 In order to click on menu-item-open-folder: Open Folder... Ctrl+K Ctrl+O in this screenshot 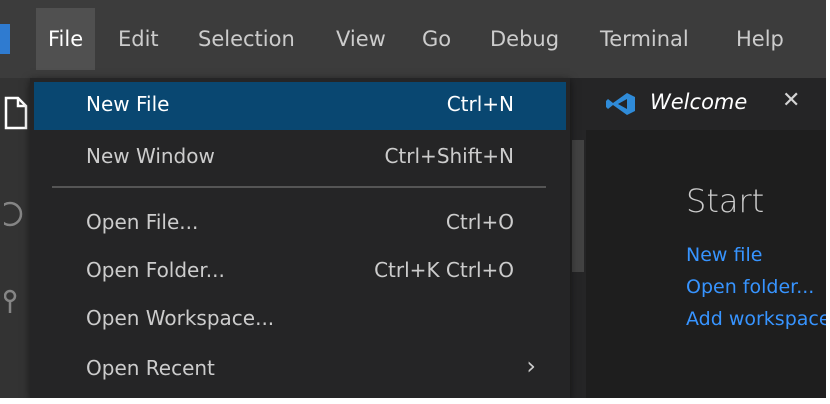, I will do `click(300, 272)`.